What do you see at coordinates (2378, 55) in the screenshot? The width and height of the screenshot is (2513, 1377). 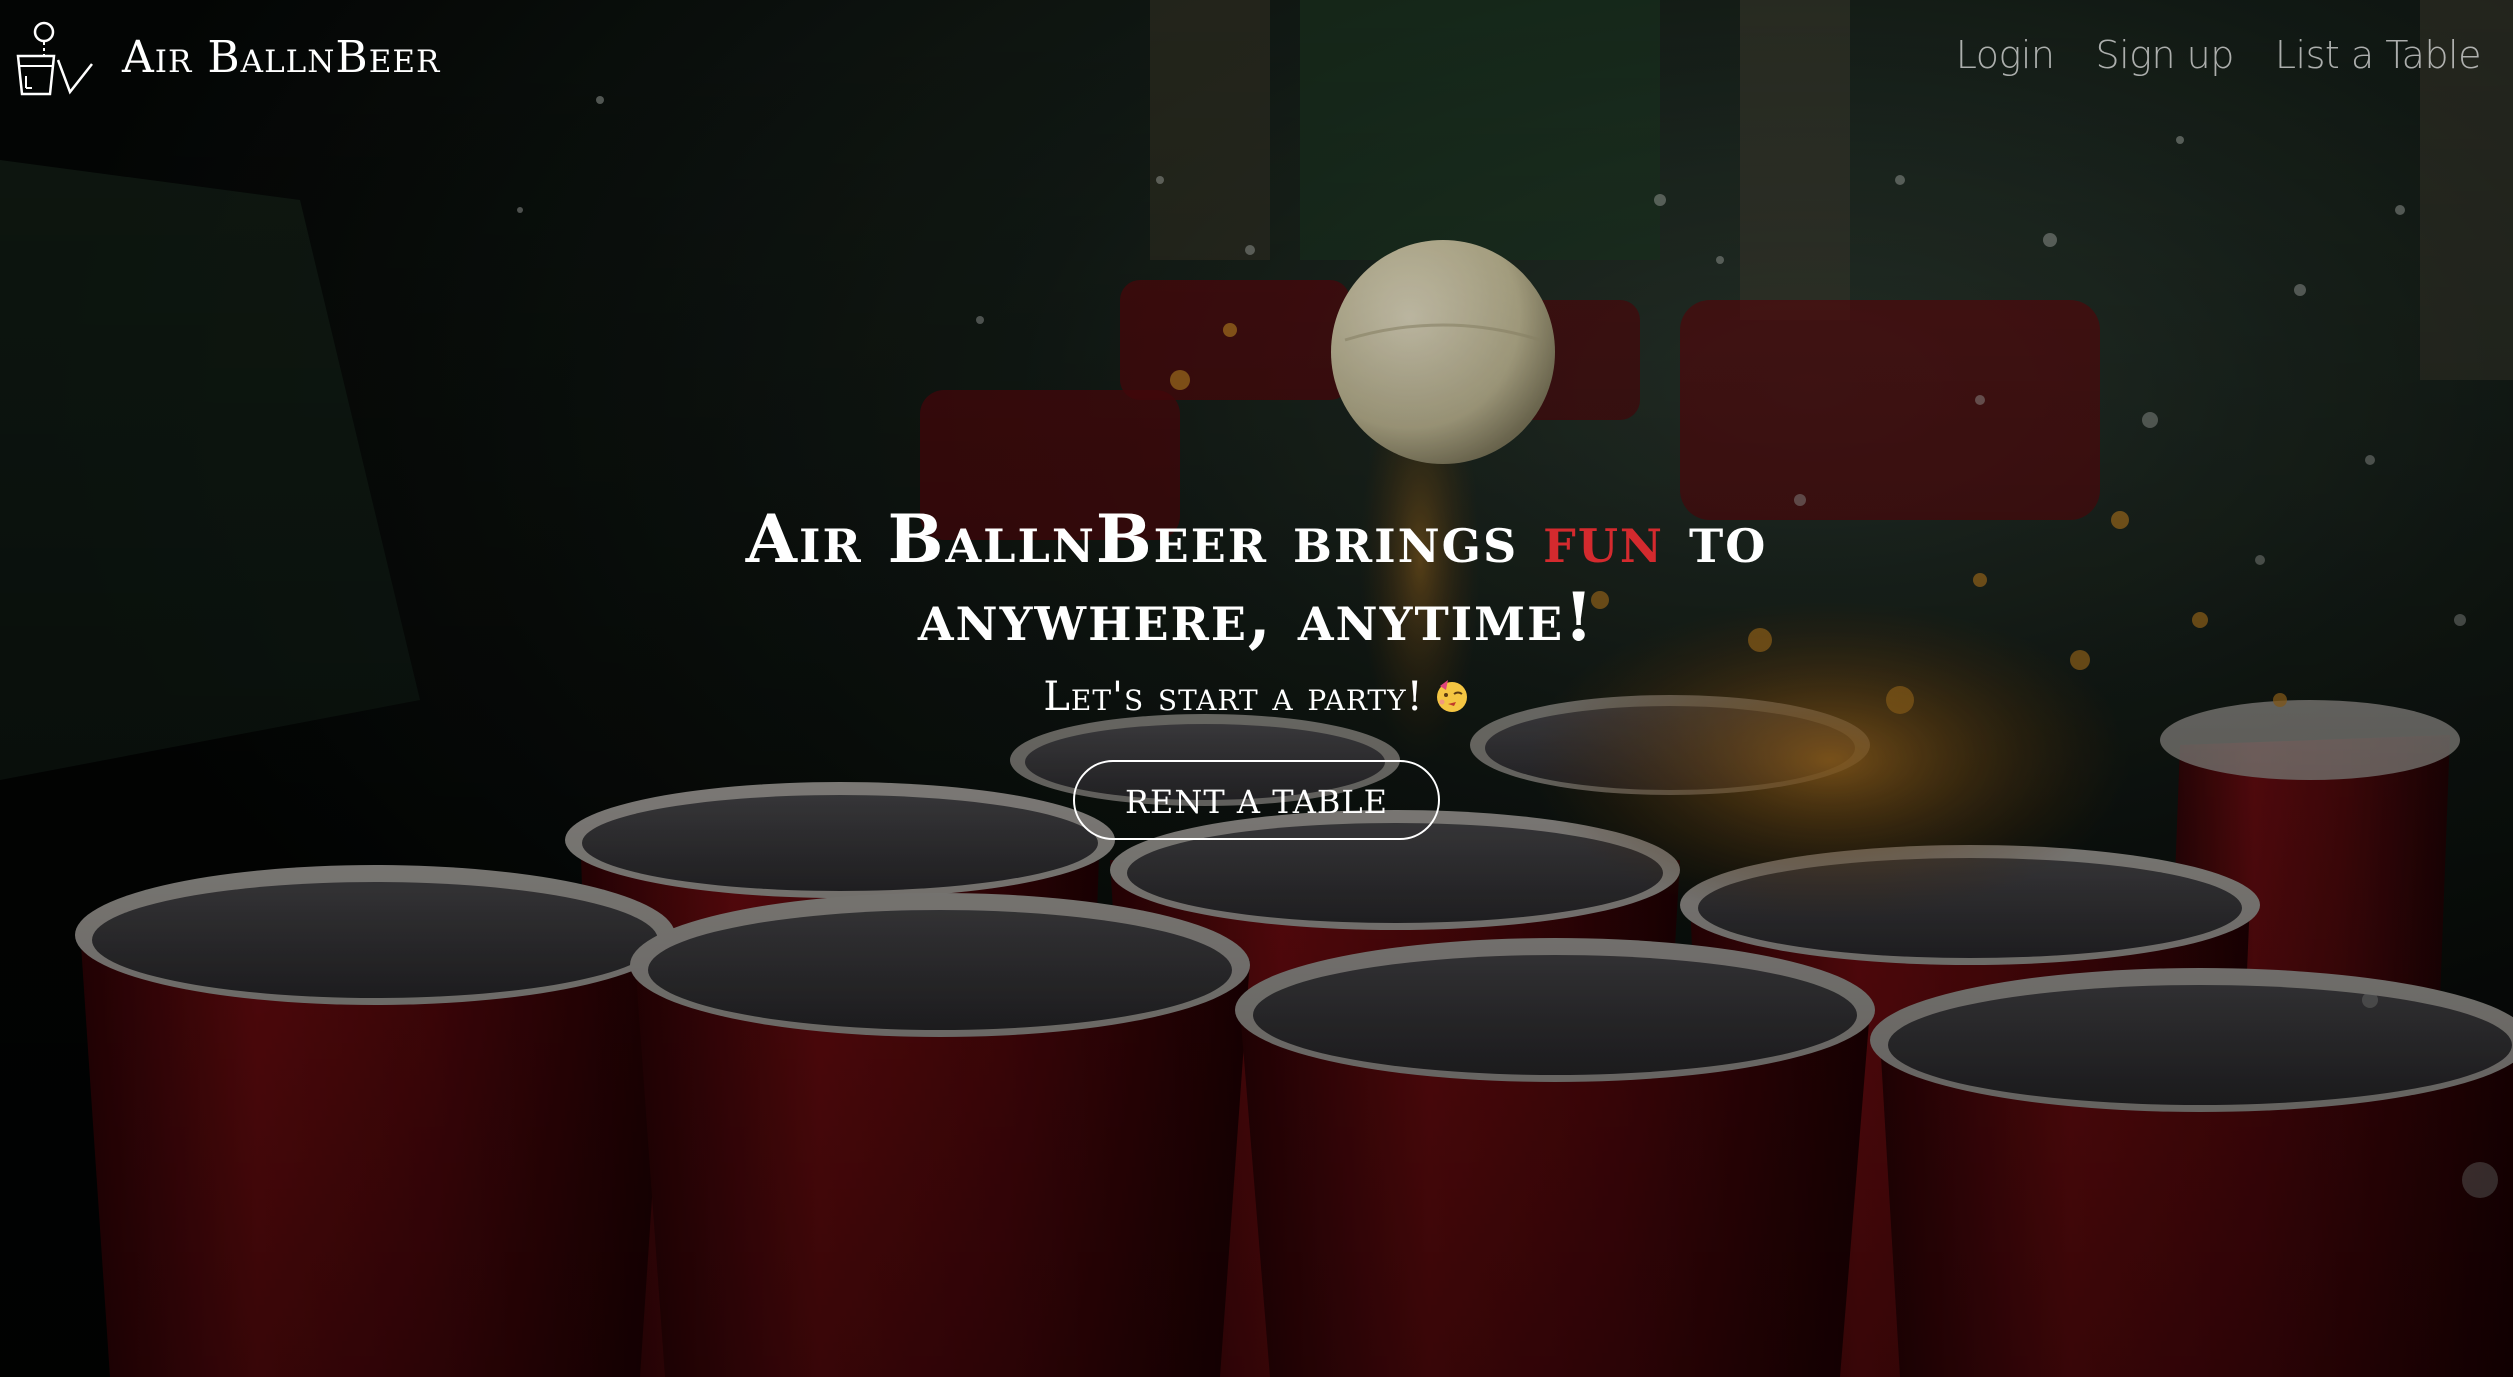 I see `nav-list-table-link: List a Table` at bounding box center [2378, 55].